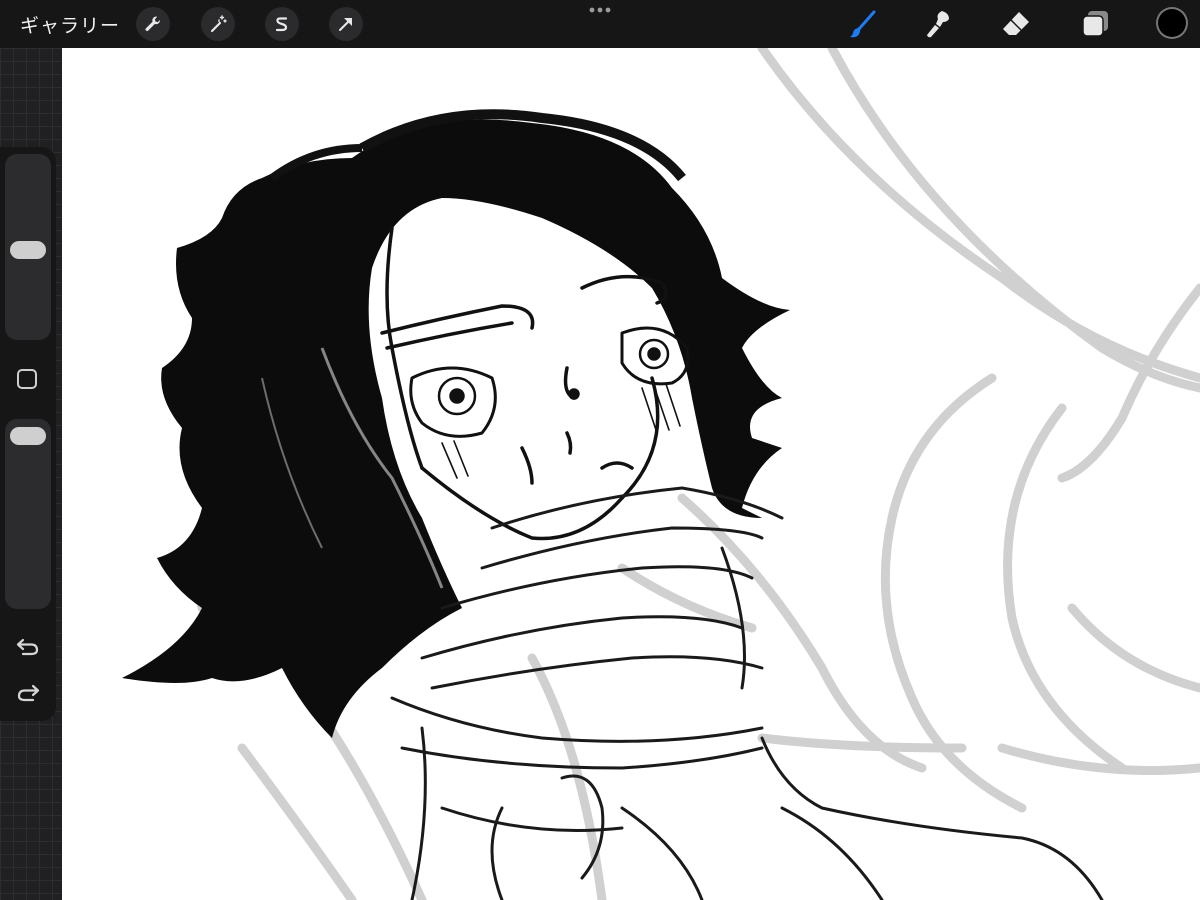 The image size is (1200, 900). I want to click on wrench-icon, so click(153, 23).